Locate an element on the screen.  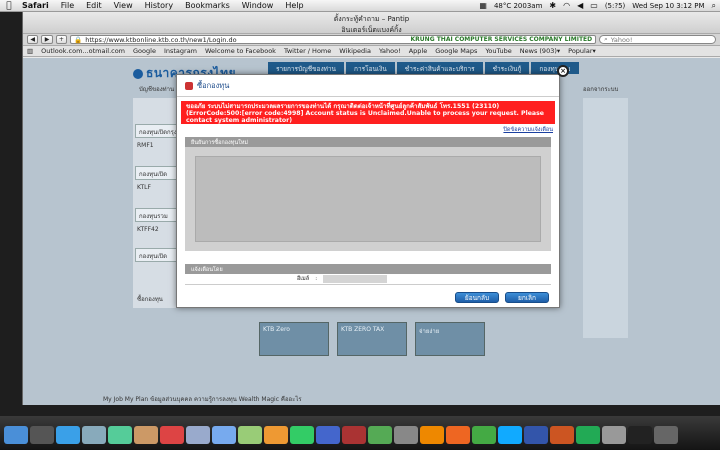
email-field is located at coordinates (355, 279).